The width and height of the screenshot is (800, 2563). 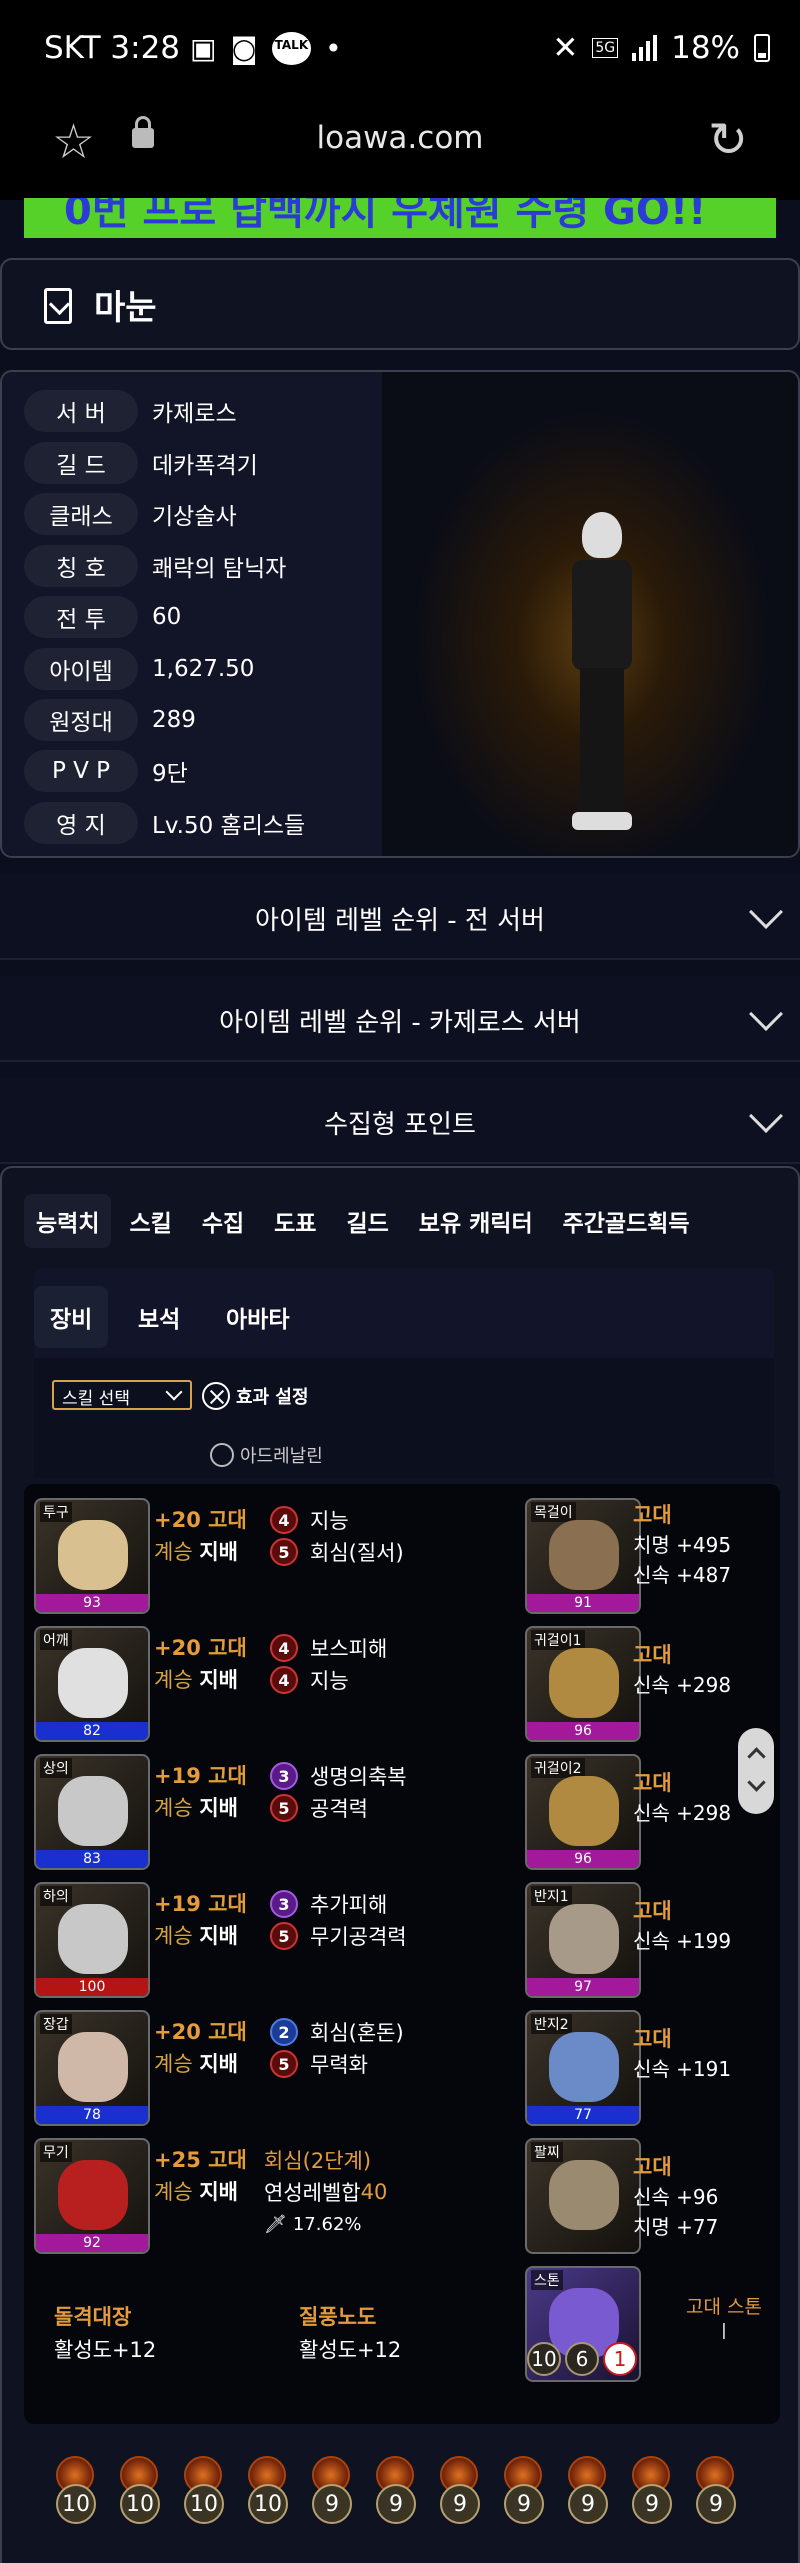 I want to click on equip-slot-helmet: 투구 93, so click(x=92, y=1556).